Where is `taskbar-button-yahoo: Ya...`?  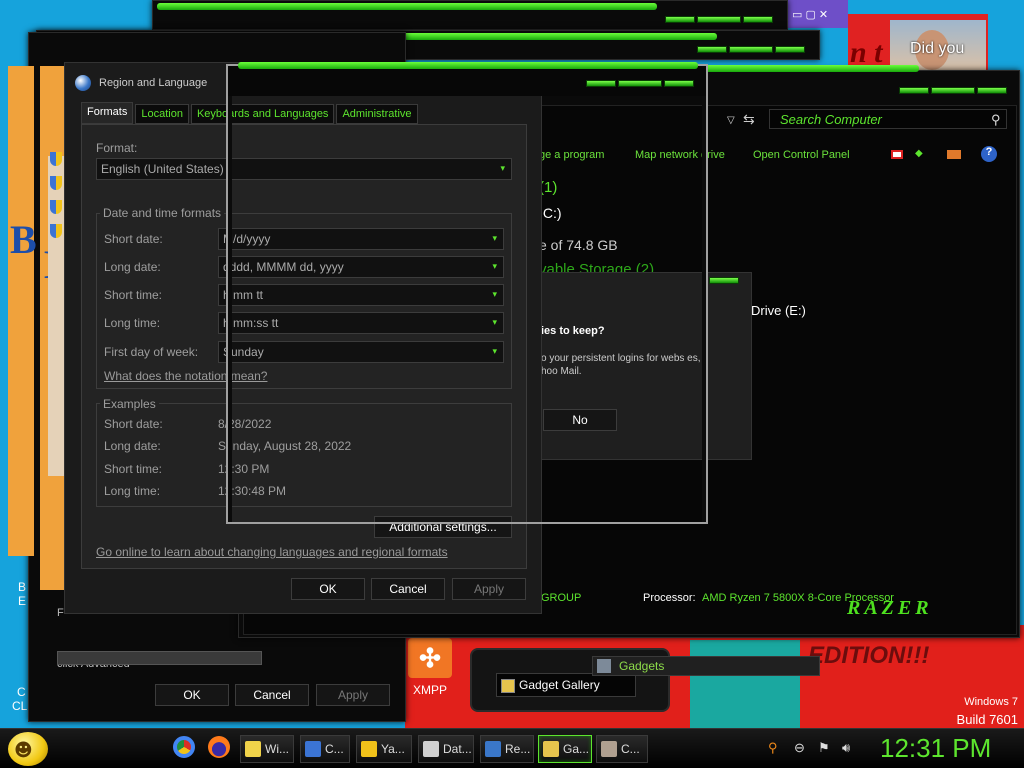
taskbar-button-yahoo: Ya... is located at coordinates (384, 749).